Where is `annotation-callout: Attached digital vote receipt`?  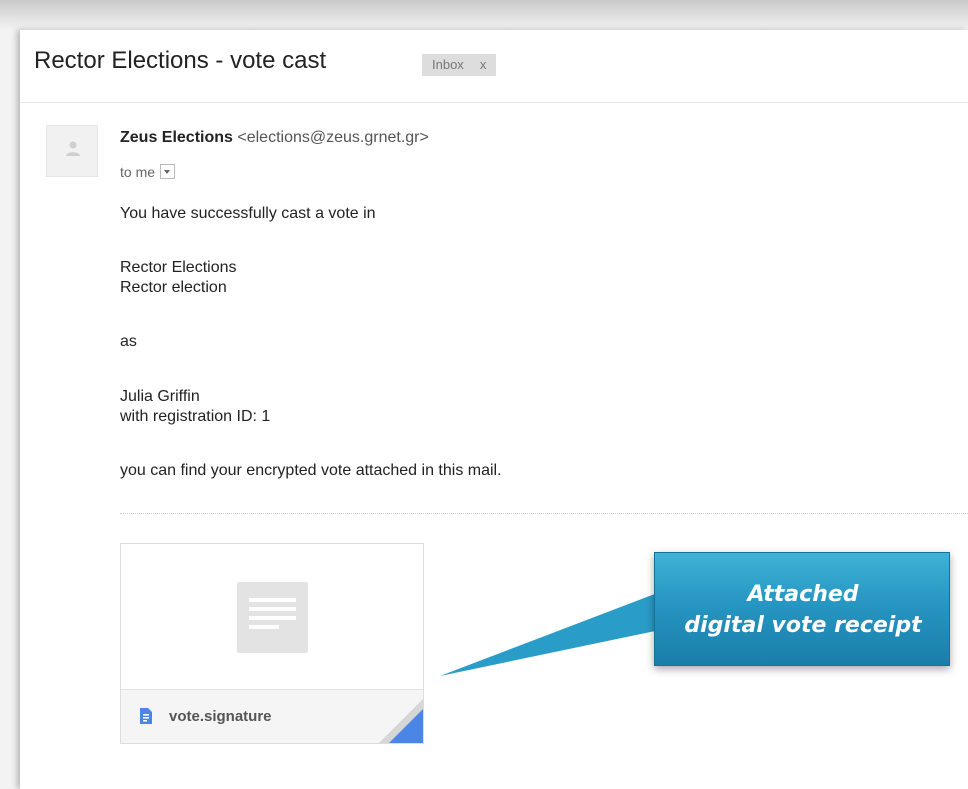
annotation-callout: Attached digital vote receipt is located at coordinates (802, 609).